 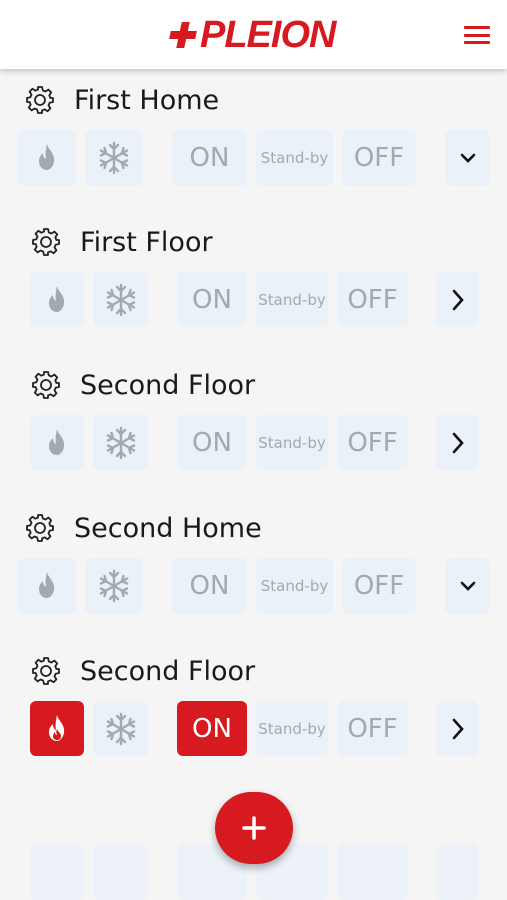 I want to click on hamburger-menu-icon, so click(x=477, y=35).